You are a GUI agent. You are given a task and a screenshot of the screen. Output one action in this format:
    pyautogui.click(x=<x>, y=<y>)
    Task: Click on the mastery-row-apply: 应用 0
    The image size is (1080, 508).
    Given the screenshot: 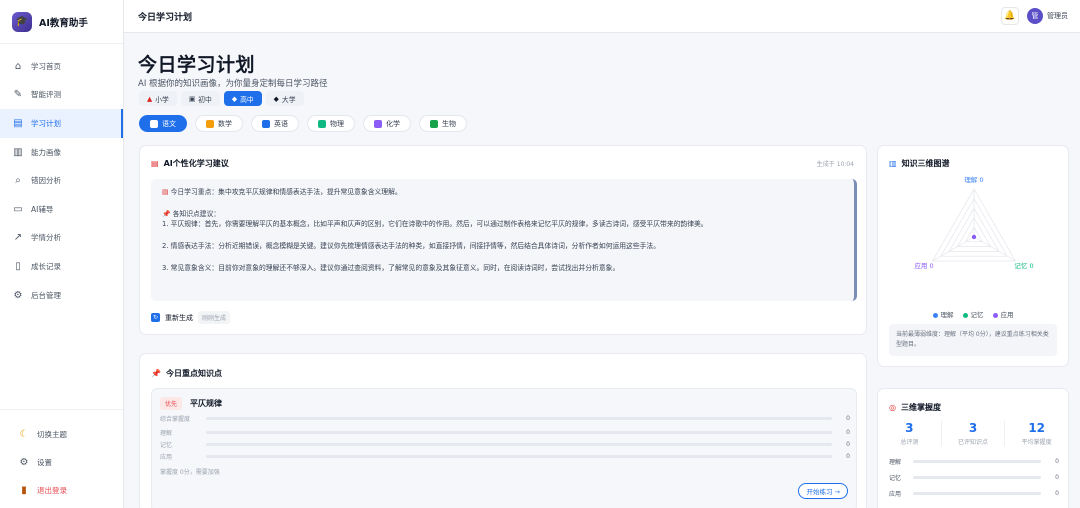 What is the action you would take?
    pyautogui.click(x=974, y=493)
    